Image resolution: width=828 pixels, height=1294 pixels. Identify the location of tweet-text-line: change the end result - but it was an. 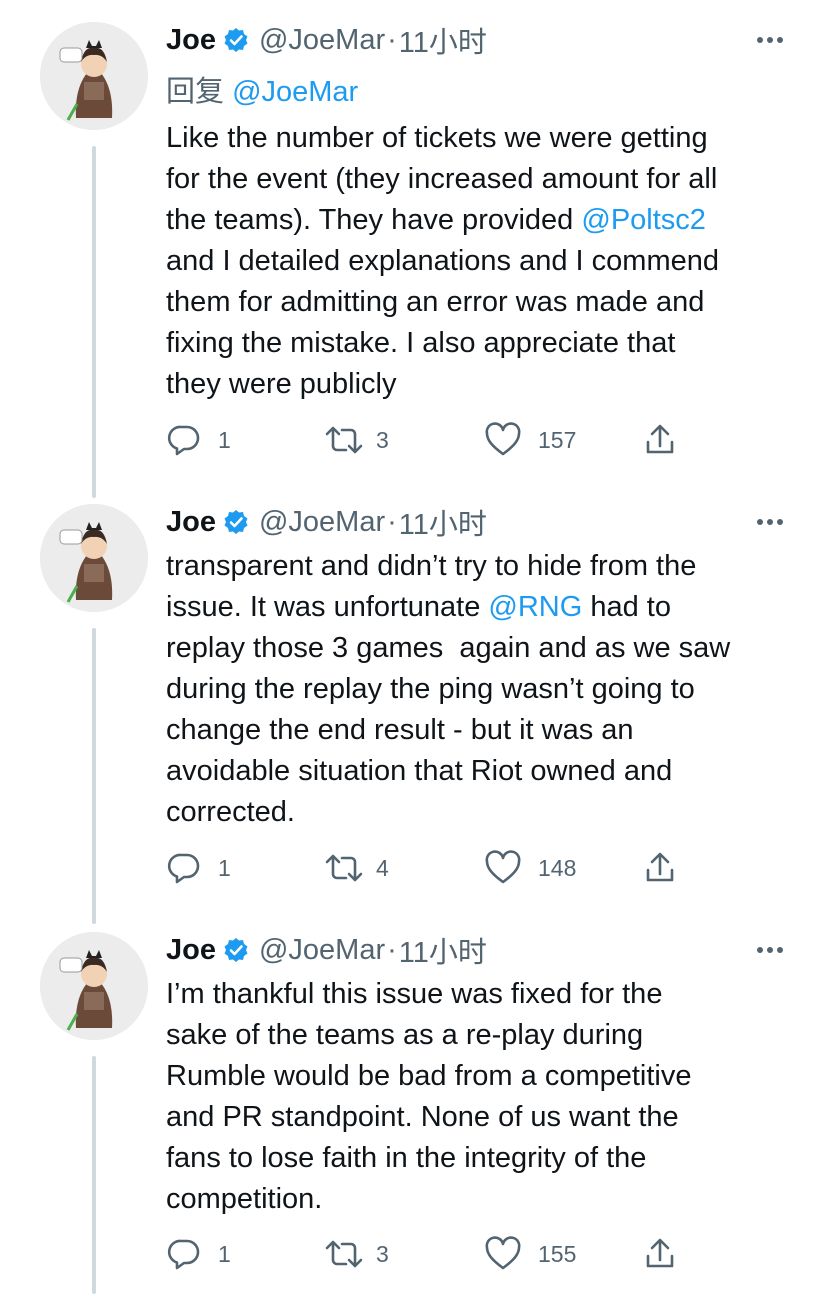
(481, 730).